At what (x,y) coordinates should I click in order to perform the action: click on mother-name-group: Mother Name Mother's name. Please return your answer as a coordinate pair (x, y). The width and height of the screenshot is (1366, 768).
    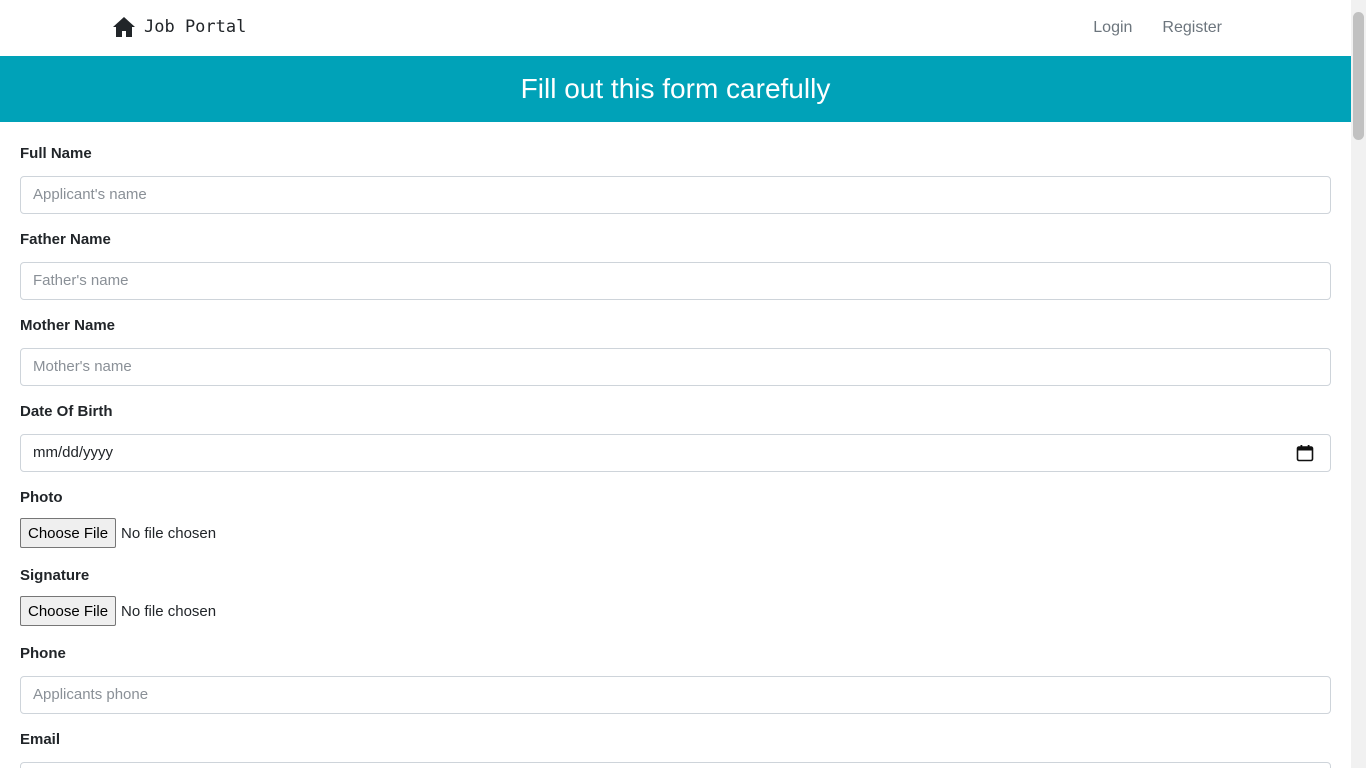
    Looking at the image, I should click on (675, 351).